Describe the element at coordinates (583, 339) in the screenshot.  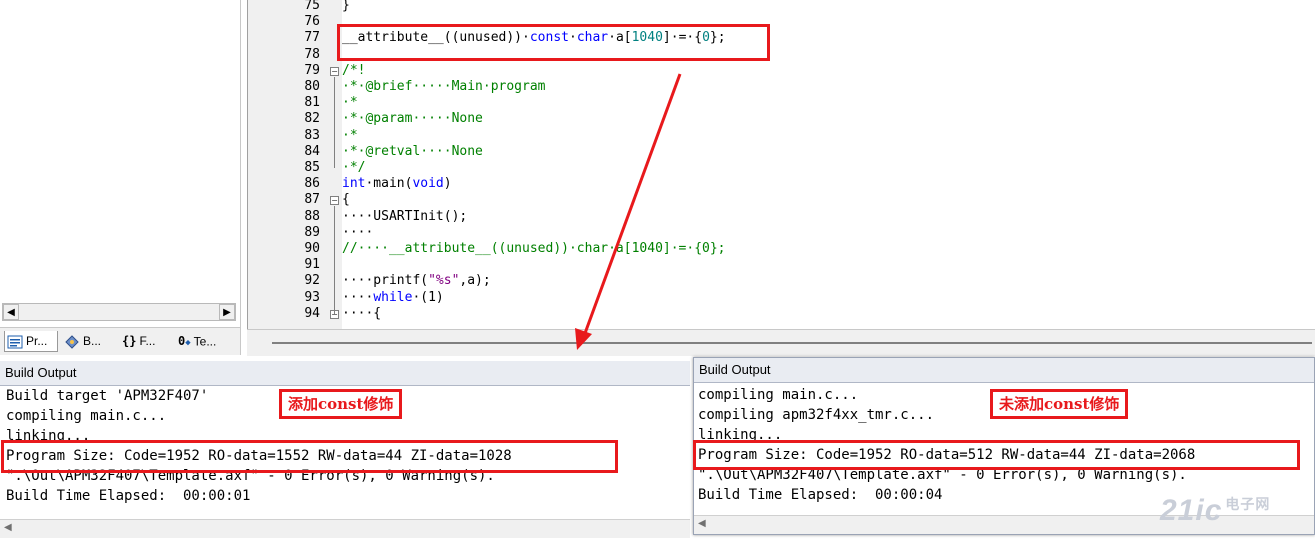
I see `arrowhead-icon` at that location.